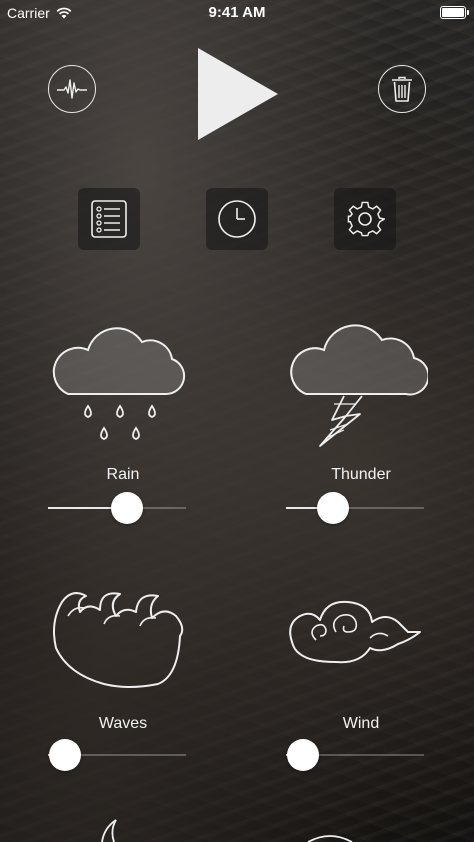 The width and height of the screenshot is (474, 842). What do you see at coordinates (359, 385) in the screenshot?
I see `thunder-cloud-icon` at bounding box center [359, 385].